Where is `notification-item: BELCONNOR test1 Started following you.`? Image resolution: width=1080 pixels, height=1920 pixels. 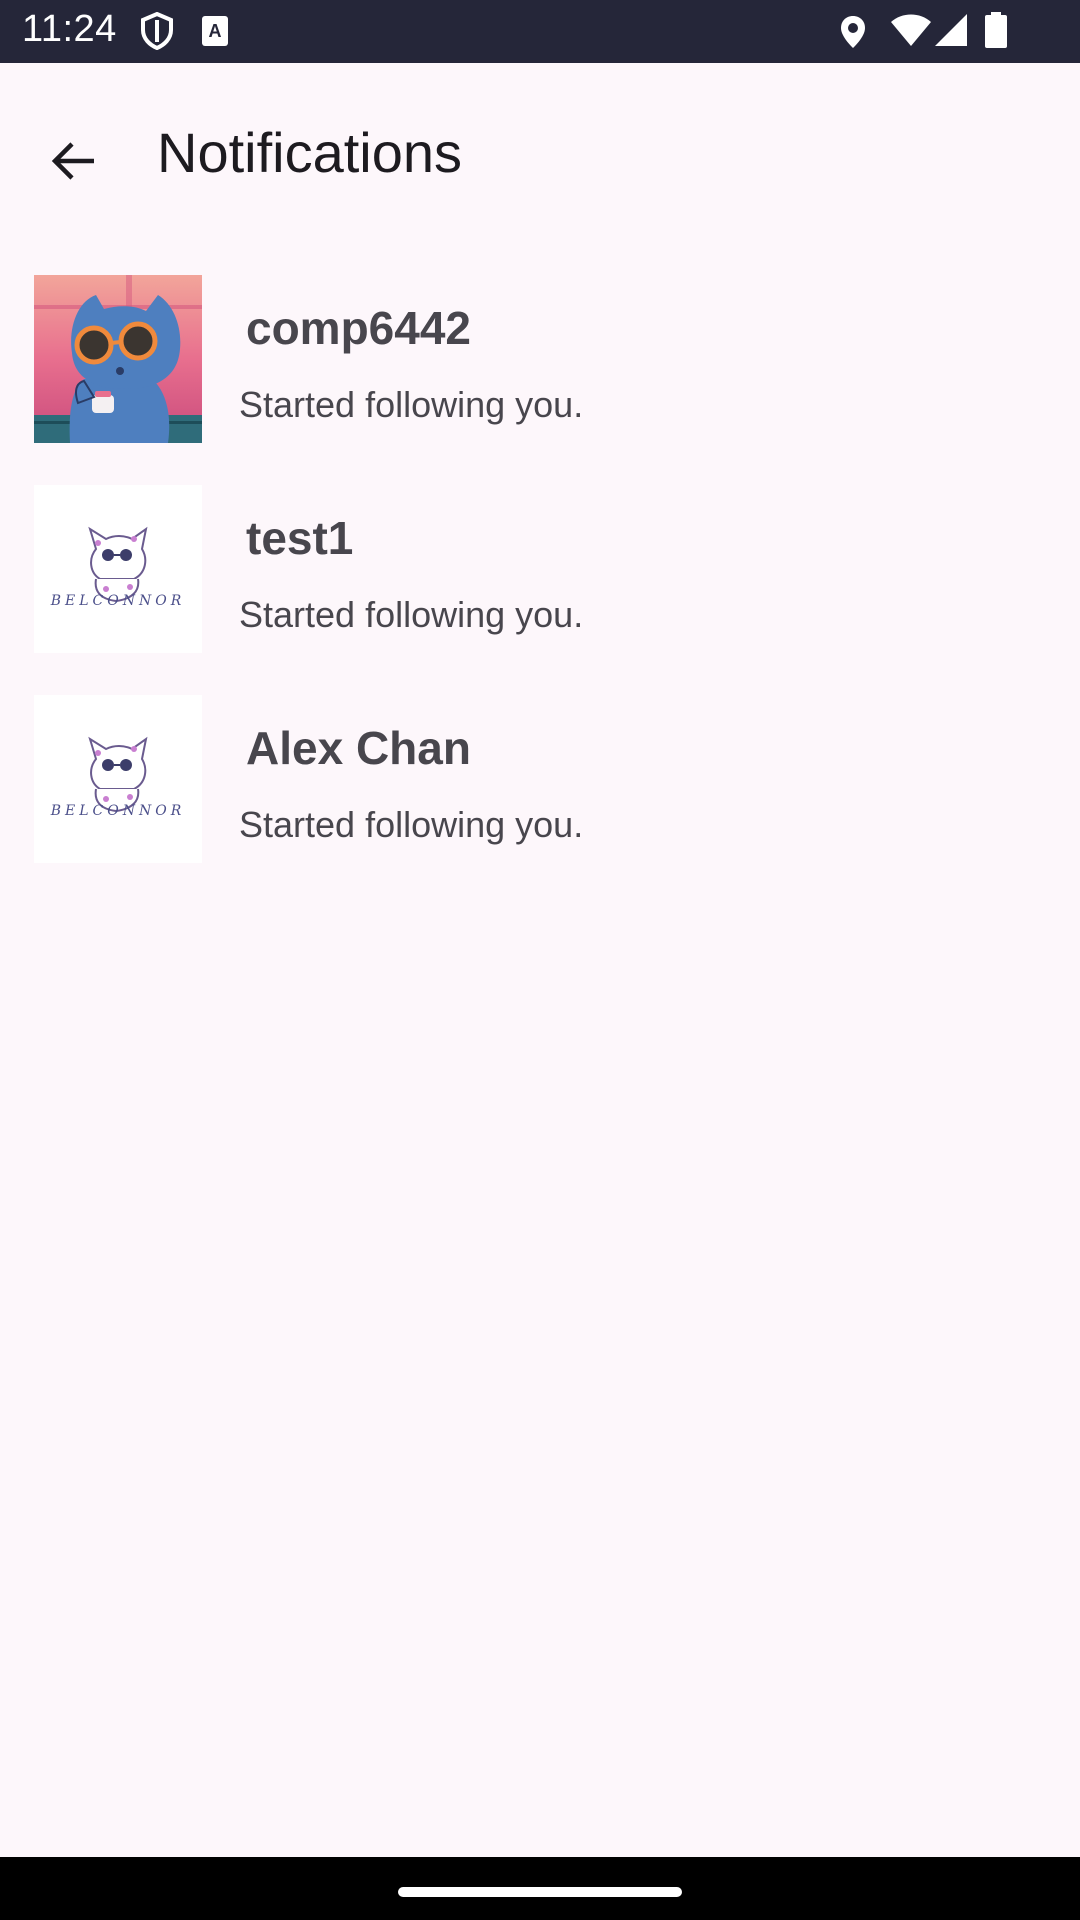 notification-item: BELCONNOR test1 Started following you. is located at coordinates (540, 570).